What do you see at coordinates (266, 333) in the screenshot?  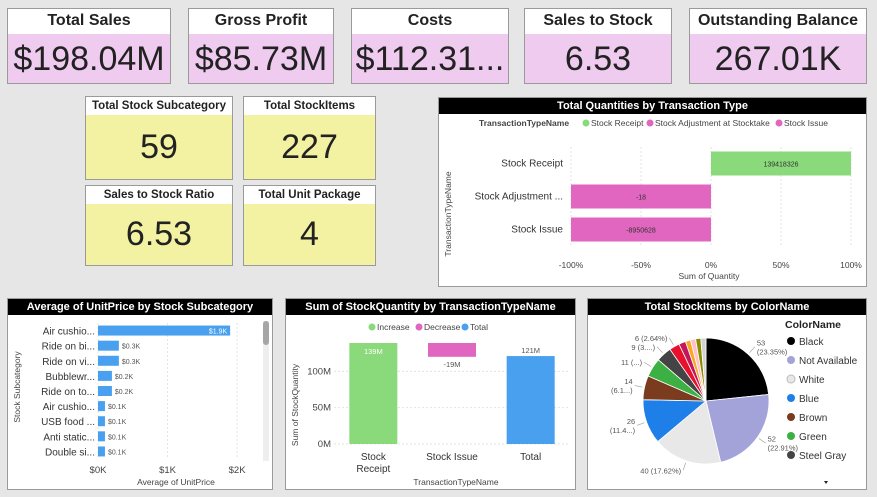 I see `scrollbar-thumb` at bounding box center [266, 333].